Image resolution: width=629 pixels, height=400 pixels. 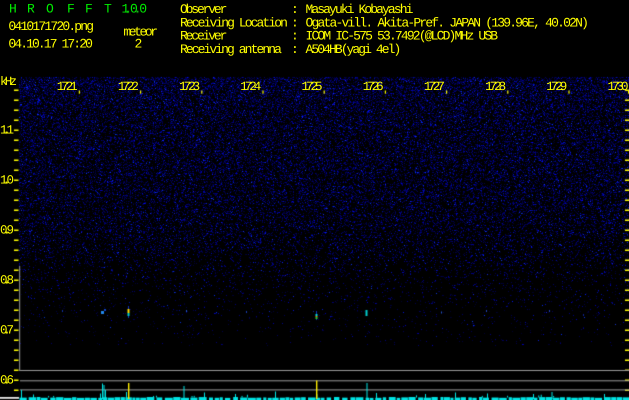 What do you see at coordinates (354, 49) in the screenshot?
I see `svg-text: A504HB(yagi 4el)` at bounding box center [354, 49].